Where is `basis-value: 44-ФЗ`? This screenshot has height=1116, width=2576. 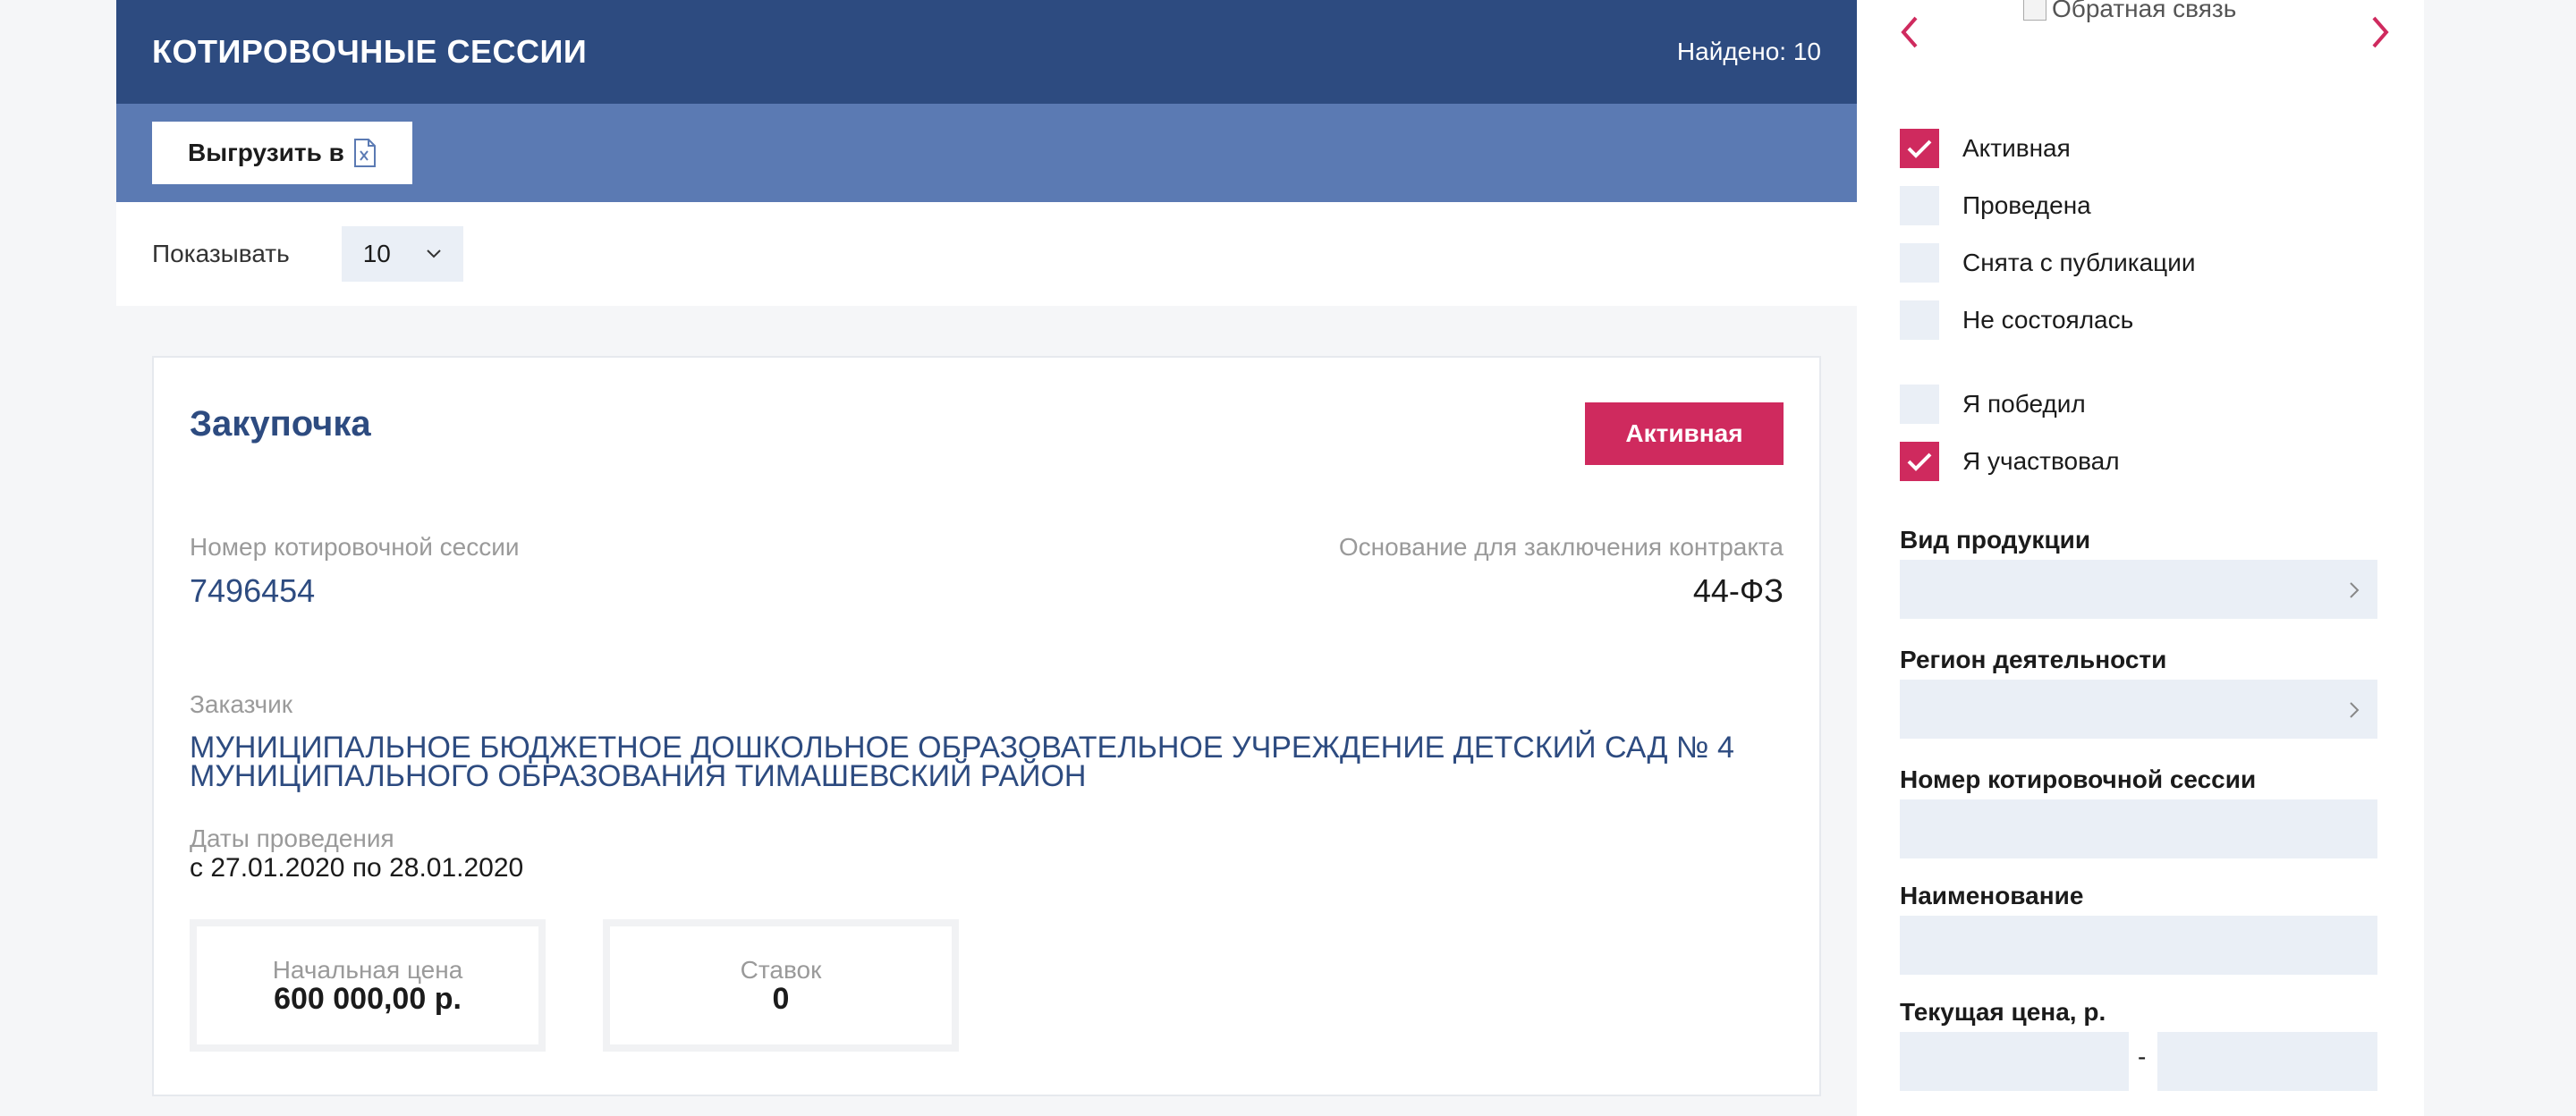
basis-value: 44-ФЗ is located at coordinates (1738, 590).